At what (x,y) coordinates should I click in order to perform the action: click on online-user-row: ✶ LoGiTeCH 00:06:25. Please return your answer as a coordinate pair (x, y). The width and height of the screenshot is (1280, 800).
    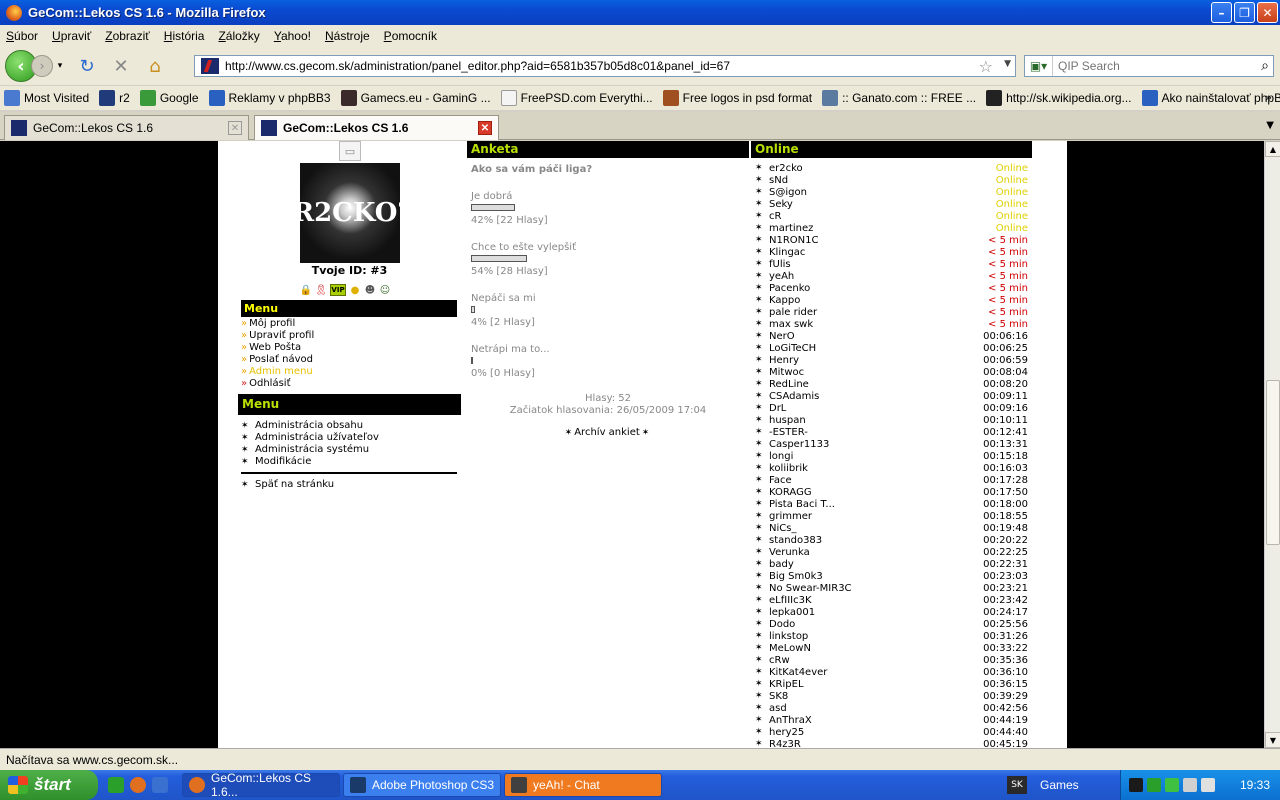
    Looking at the image, I should click on (891, 348).